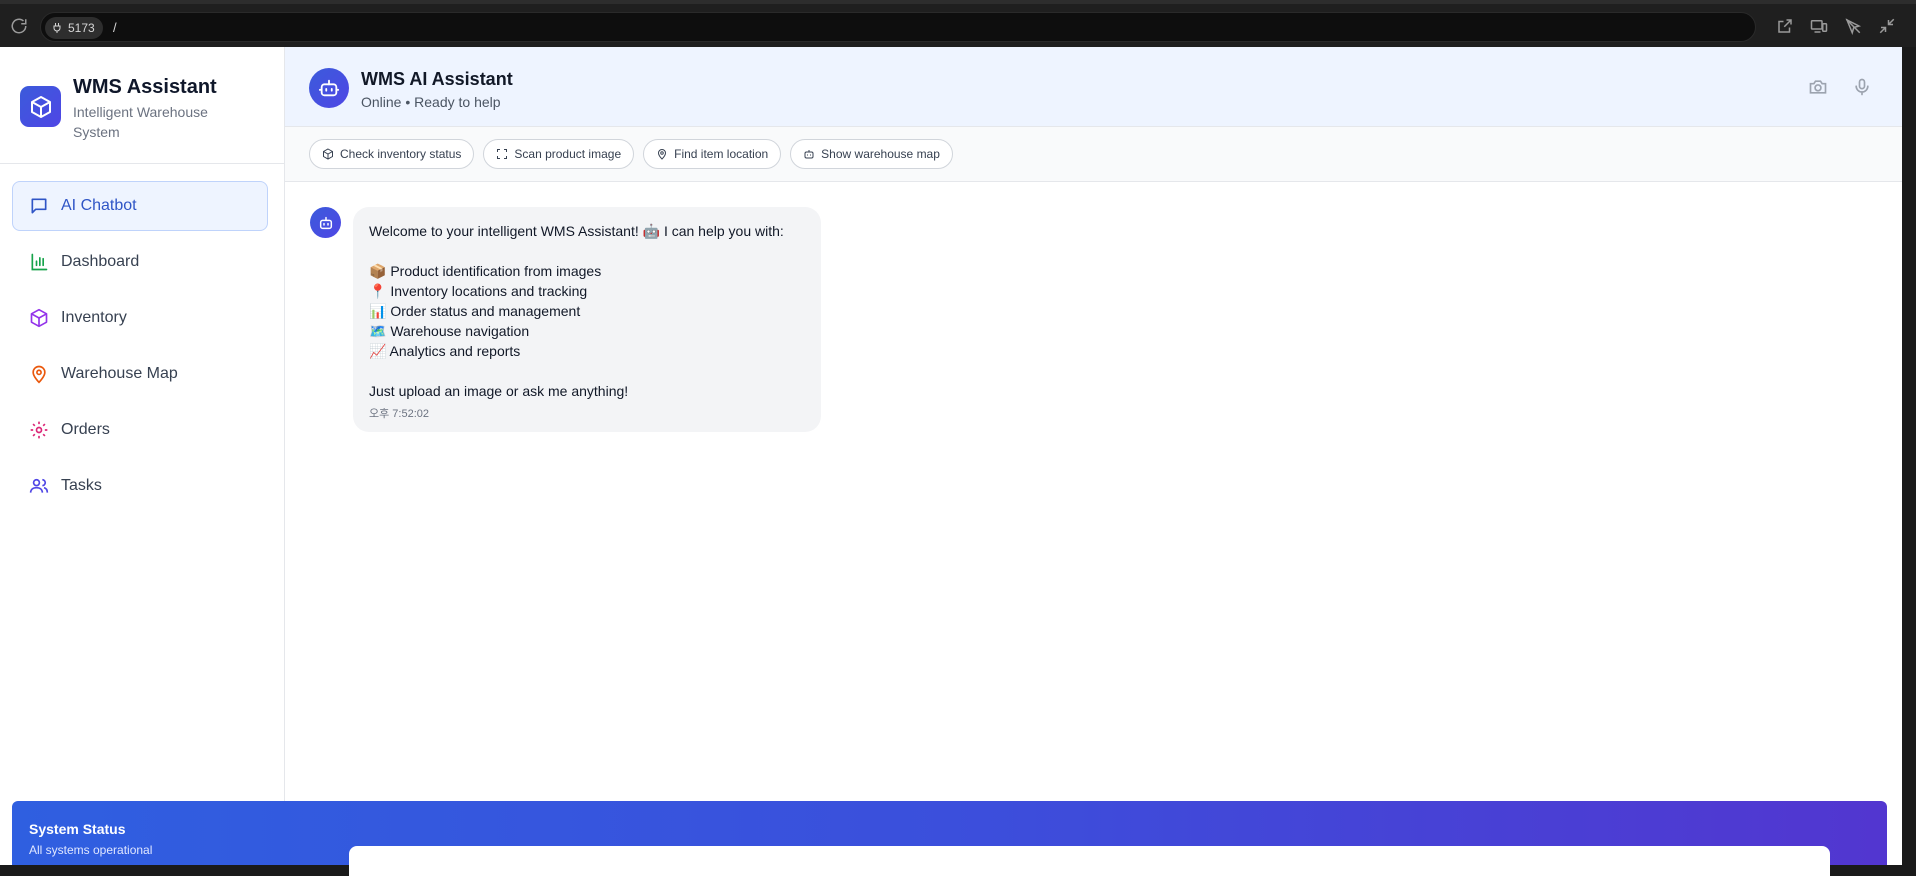 The image size is (1916, 876). Describe the element at coordinates (721, 154) in the screenshot. I see `quick-action-label: Find item location` at that location.